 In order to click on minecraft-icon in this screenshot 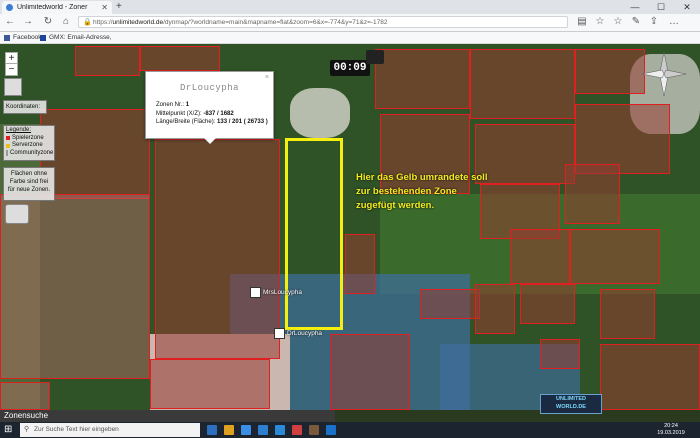, I will do `click(314, 430)`.